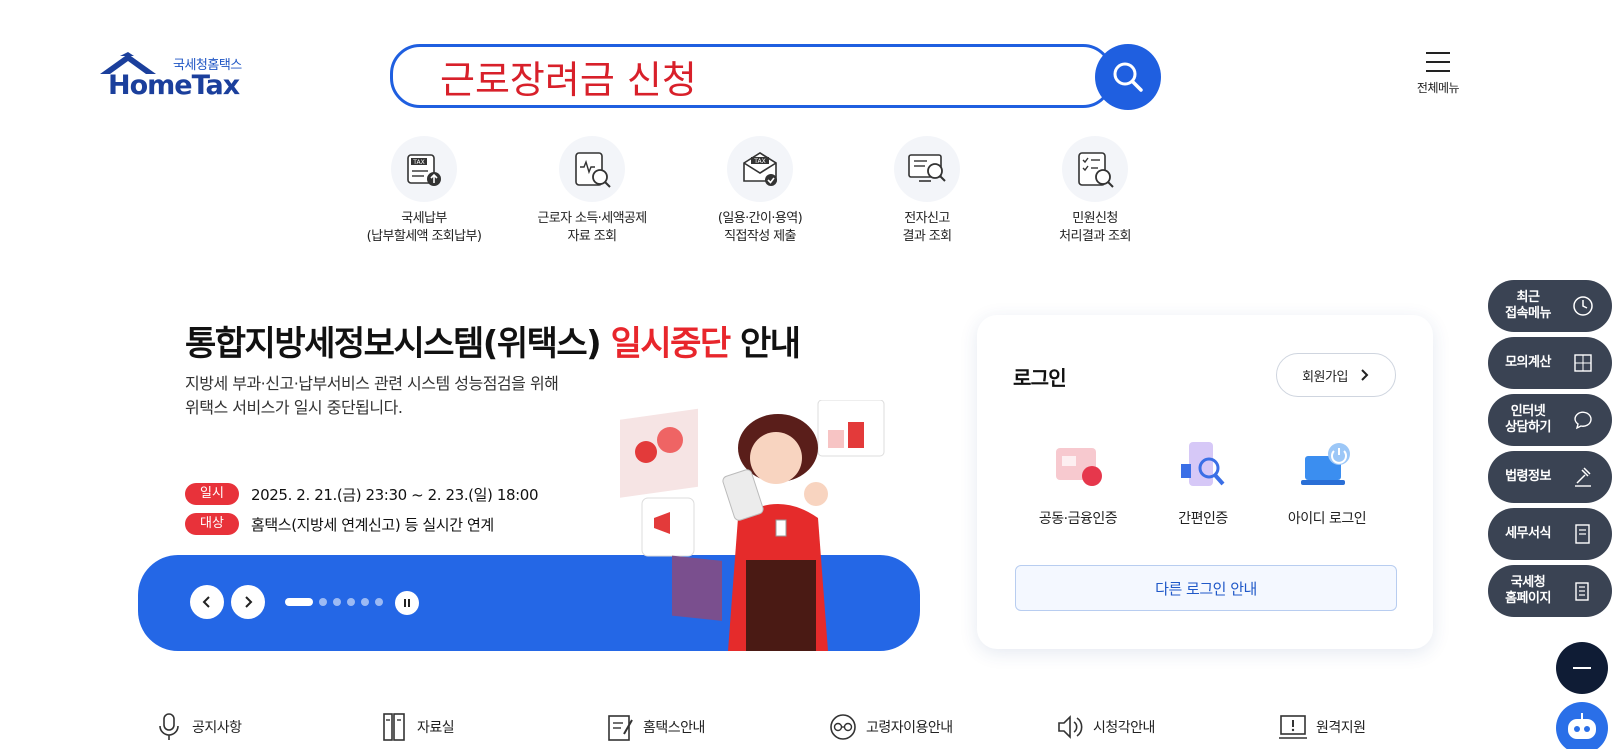 The height and width of the screenshot is (749, 1623). I want to click on side-recent-label: 최근 접속메뉴, so click(1528, 306).